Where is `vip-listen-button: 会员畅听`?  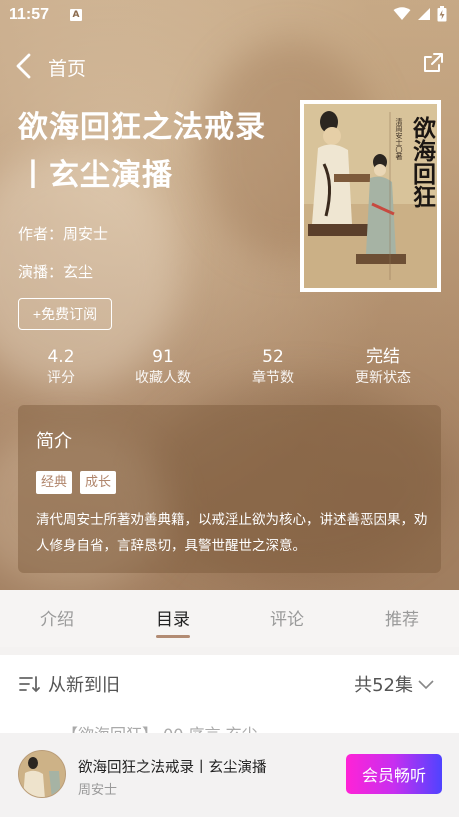 vip-listen-button: 会员畅听 is located at coordinates (394, 774).